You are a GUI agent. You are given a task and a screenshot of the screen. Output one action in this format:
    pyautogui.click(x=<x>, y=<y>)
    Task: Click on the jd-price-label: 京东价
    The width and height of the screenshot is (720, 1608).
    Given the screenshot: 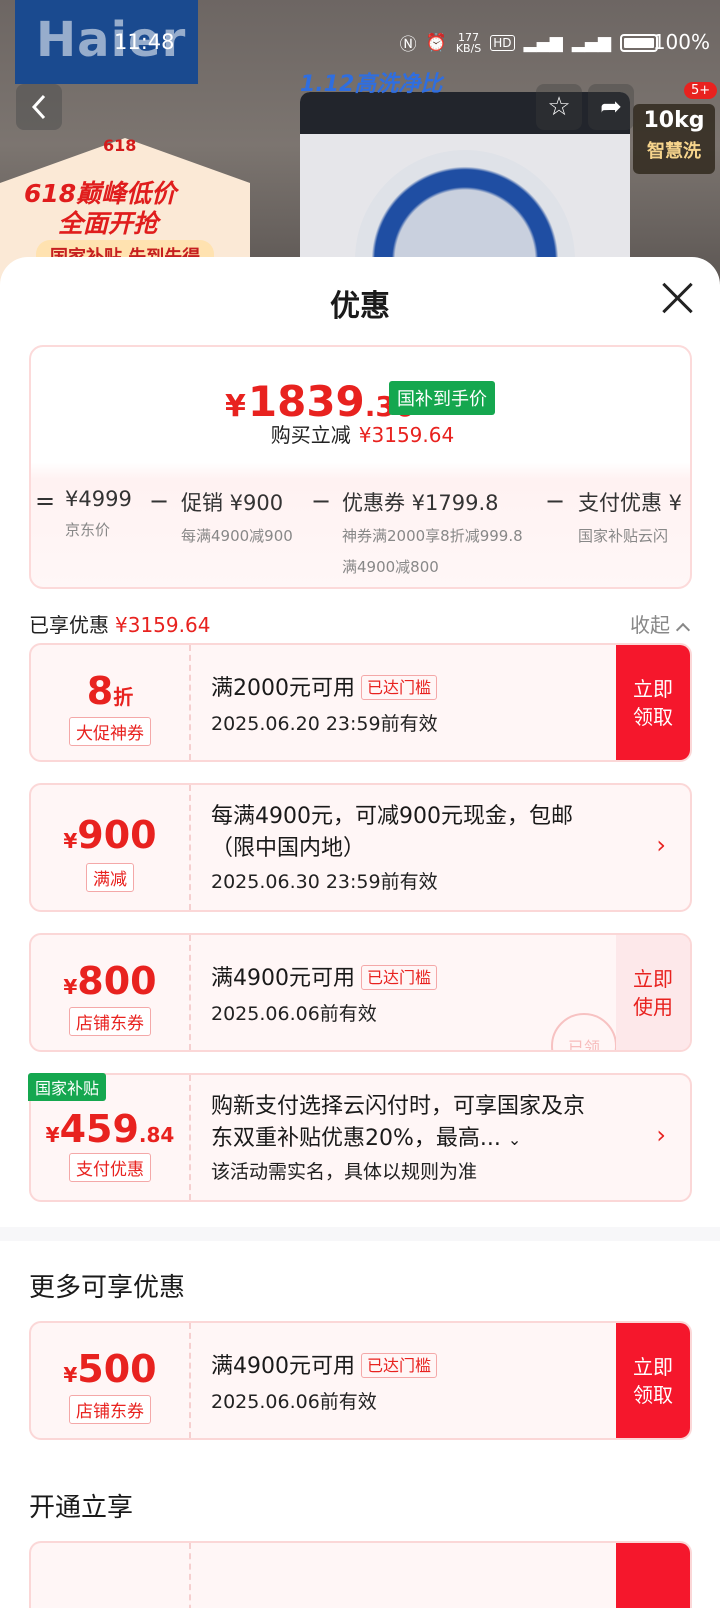 What is the action you would take?
    pyautogui.click(x=88, y=530)
    